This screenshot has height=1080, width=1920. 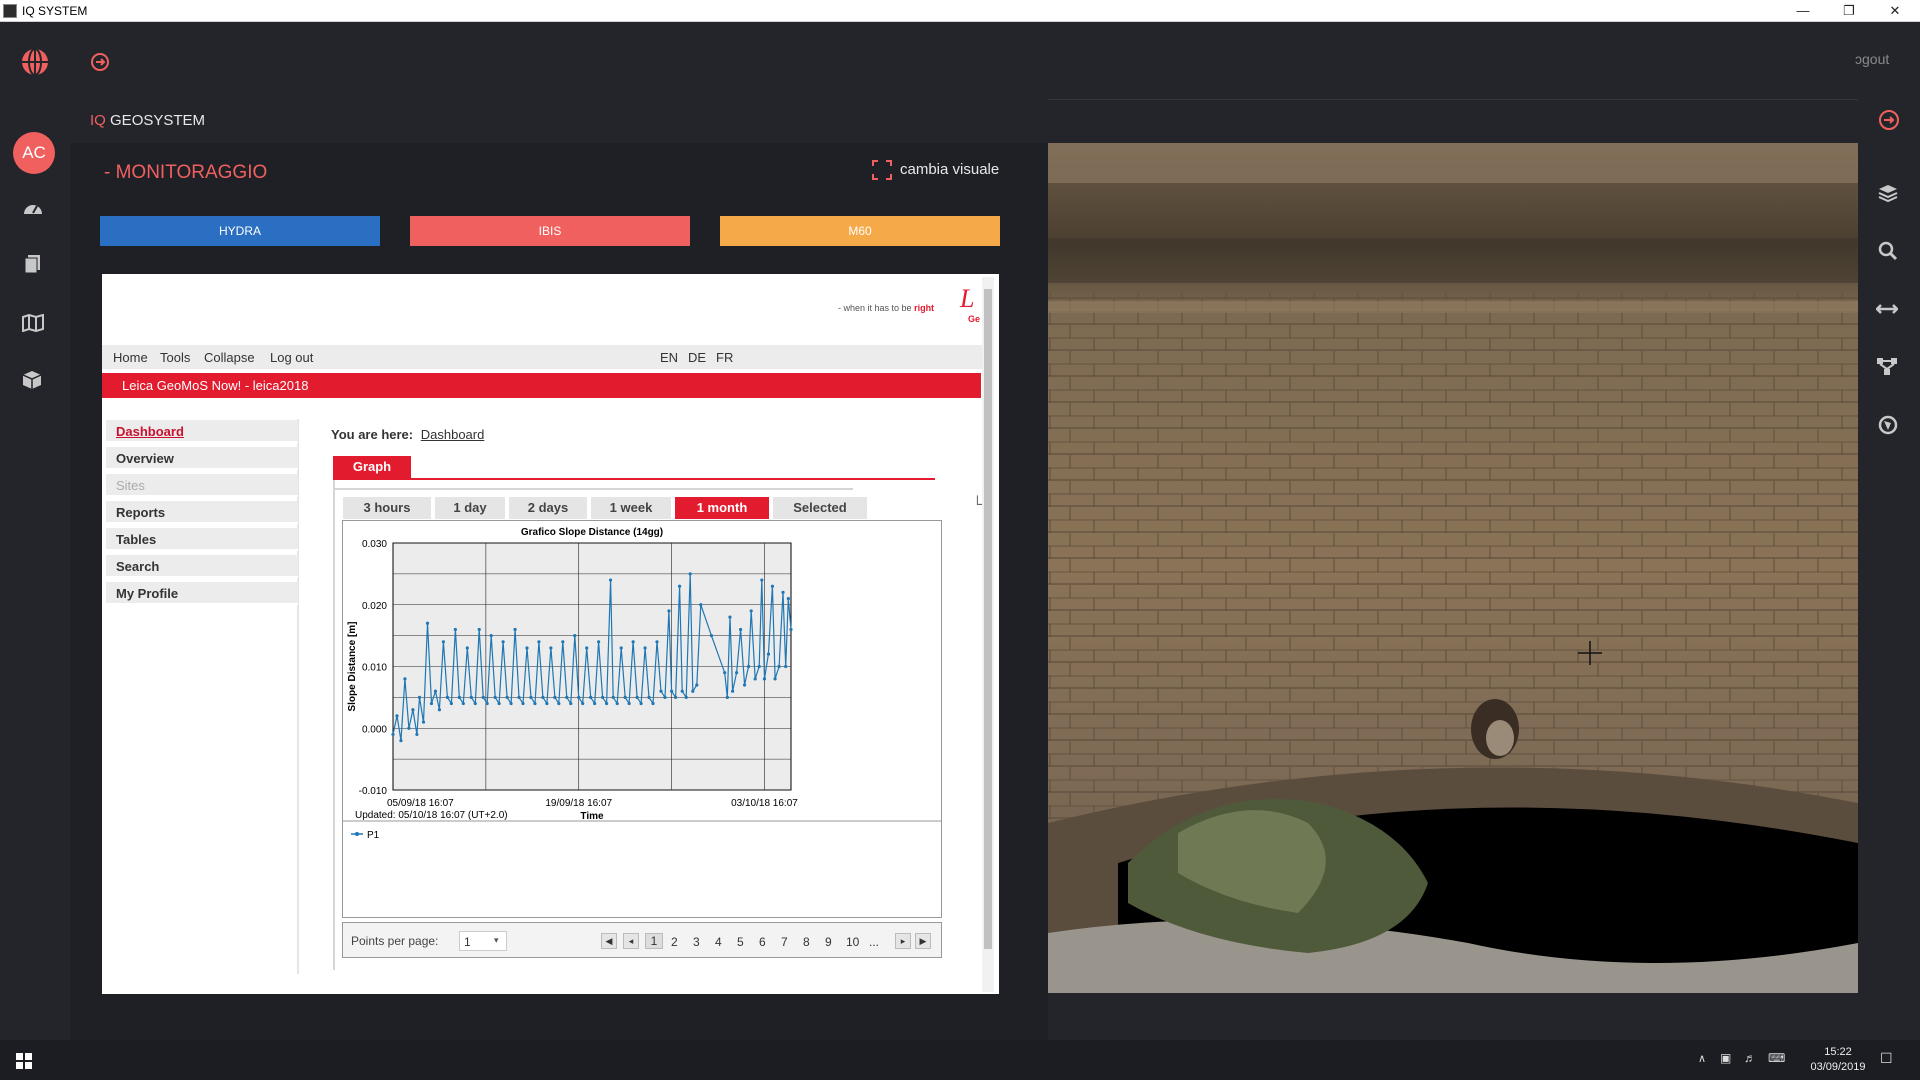 I want to click on geomos-navbar: Home Tools Collapse Log out EN DE FR, so click(x=547, y=357).